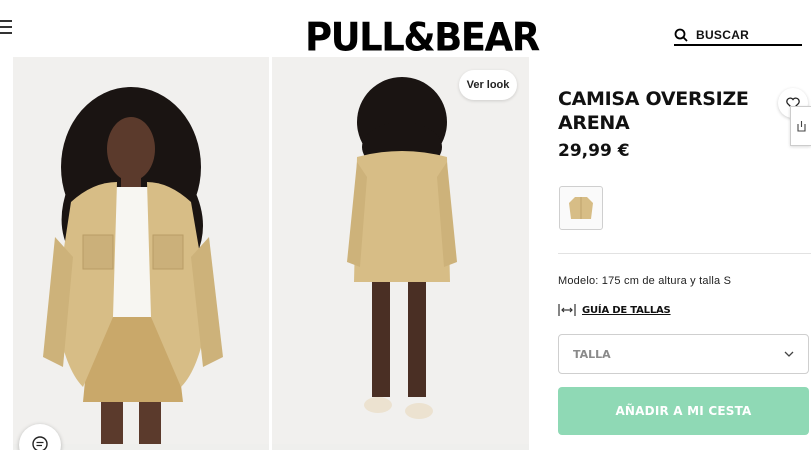 This screenshot has height=450, width=811. What do you see at coordinates (592, 354) in the screenshot?
I see `size-select-placeholder: TALLA` at bounding box center [592, 354].